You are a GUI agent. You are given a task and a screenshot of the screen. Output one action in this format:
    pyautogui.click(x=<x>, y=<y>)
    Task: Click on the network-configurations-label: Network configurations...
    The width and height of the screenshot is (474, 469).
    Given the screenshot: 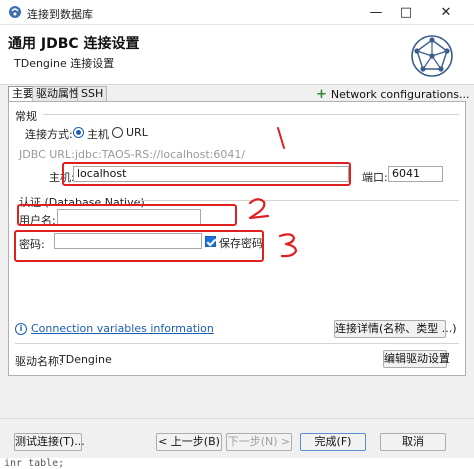 What is the action you would take?
    pyautogui.click(x=400, y=94)
    